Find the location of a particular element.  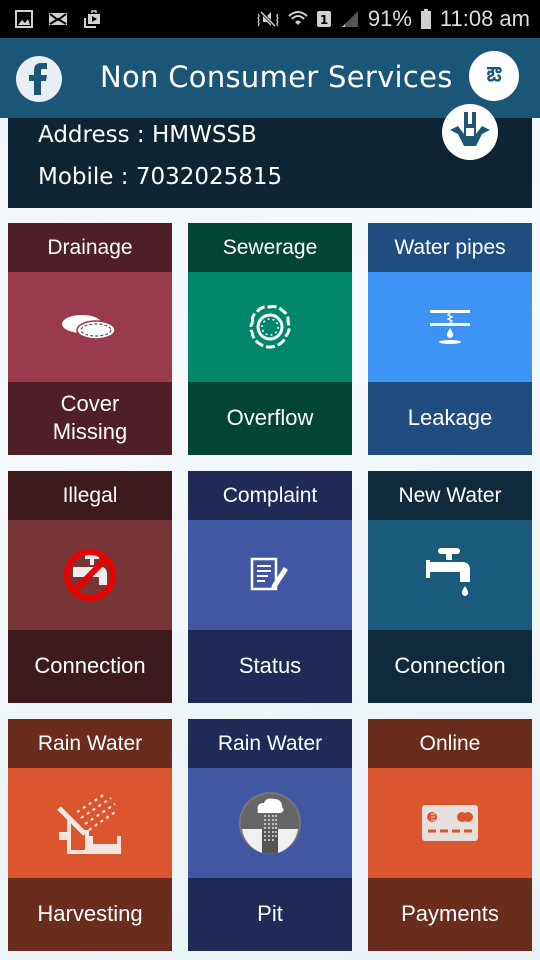

pipe-leak-icon is located at coordinates (450, 327).